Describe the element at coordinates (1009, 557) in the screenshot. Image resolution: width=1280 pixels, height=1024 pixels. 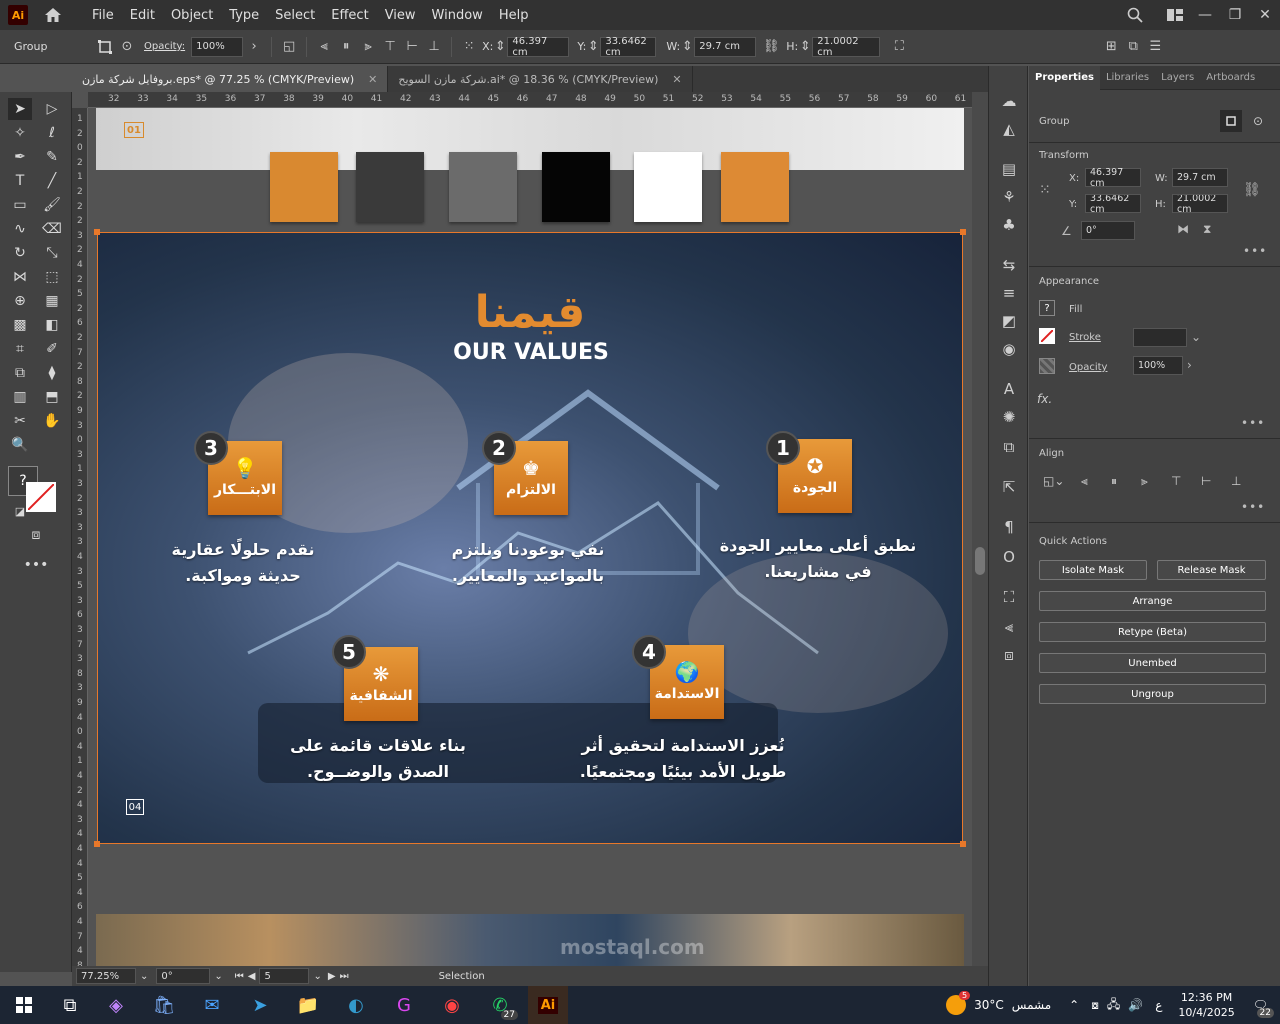
I see `opentype-icon: O` at that location.